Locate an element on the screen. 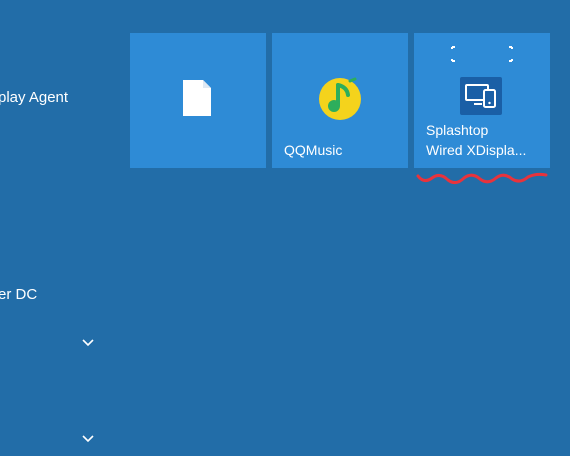 Image resolution: width=570 pixels, height=456 pixels. tile-qqmusic: QQMusic is located at coordinates (340, 100).